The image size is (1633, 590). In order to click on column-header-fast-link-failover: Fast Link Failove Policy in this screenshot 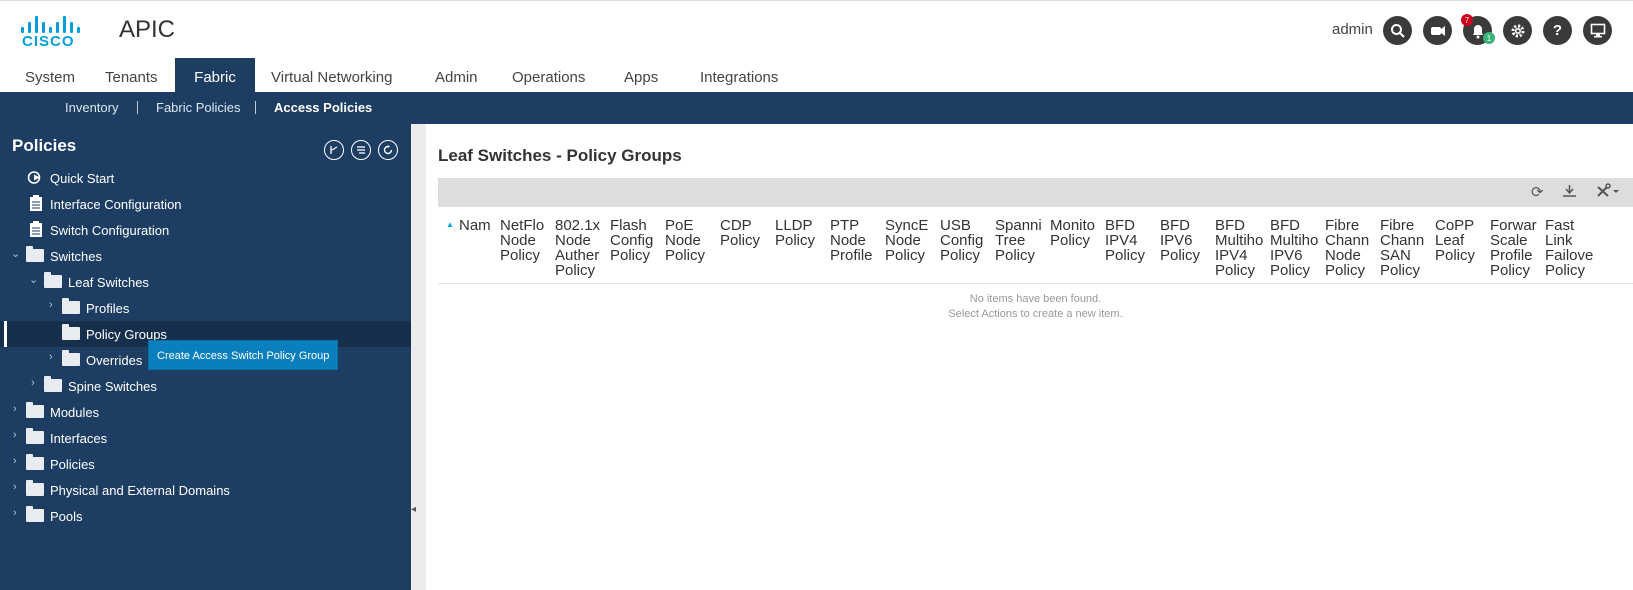, I will do `click(1569, 248)`.